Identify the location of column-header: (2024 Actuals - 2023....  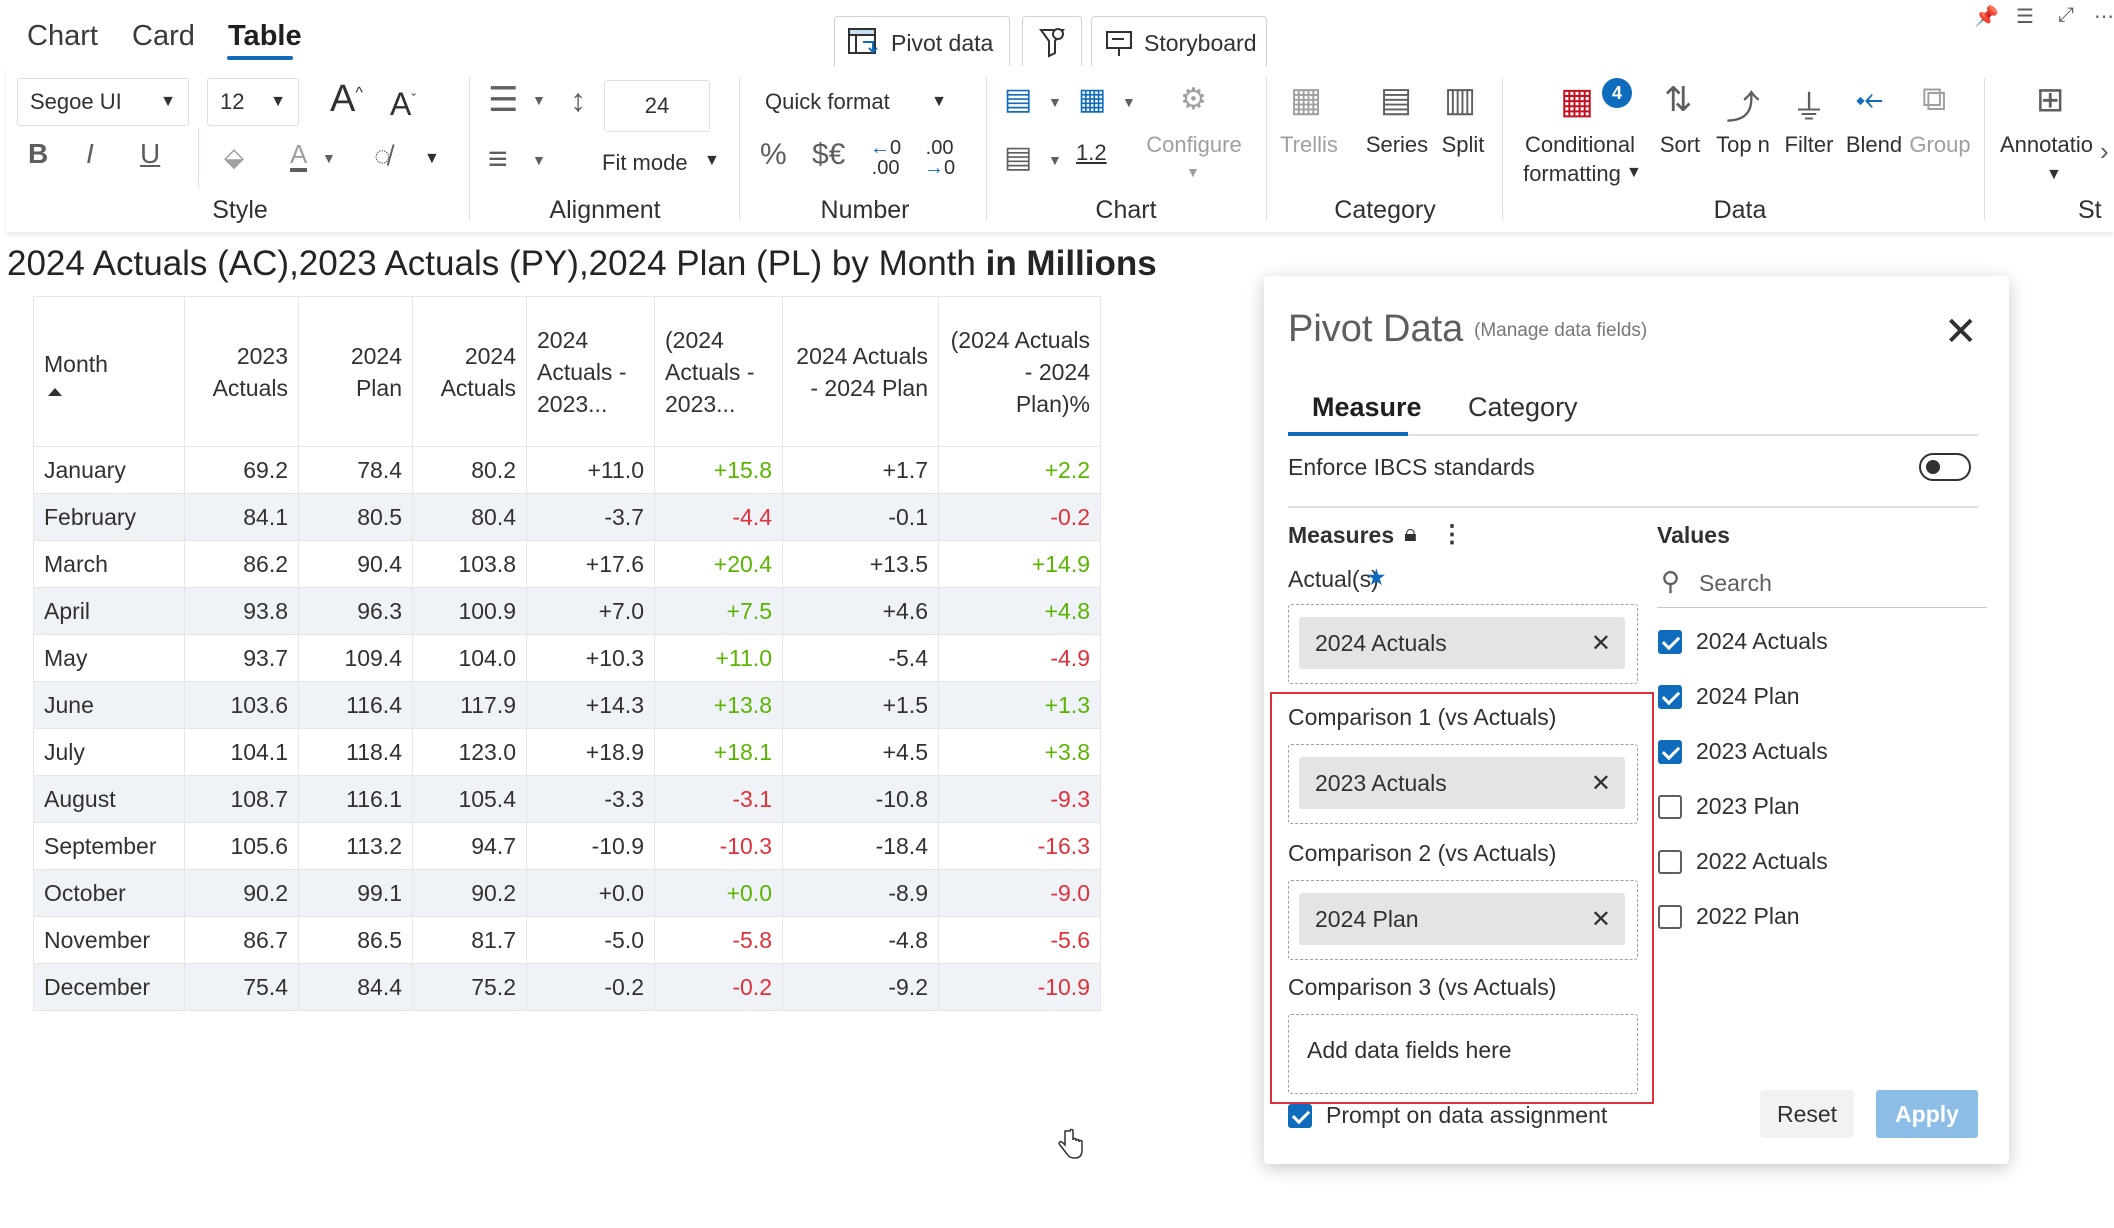
(718, 371).